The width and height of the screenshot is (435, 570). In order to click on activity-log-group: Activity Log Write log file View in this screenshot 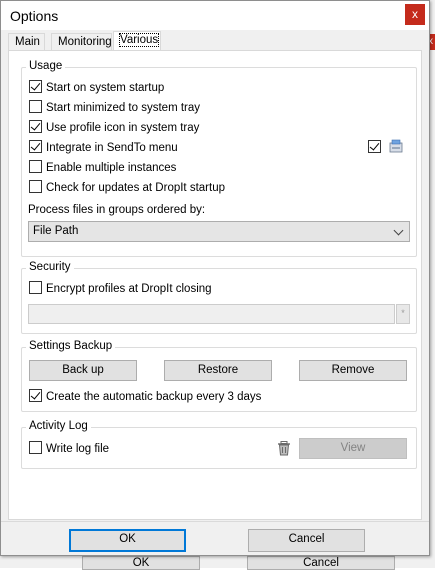, I will do `click(219, 444)`.